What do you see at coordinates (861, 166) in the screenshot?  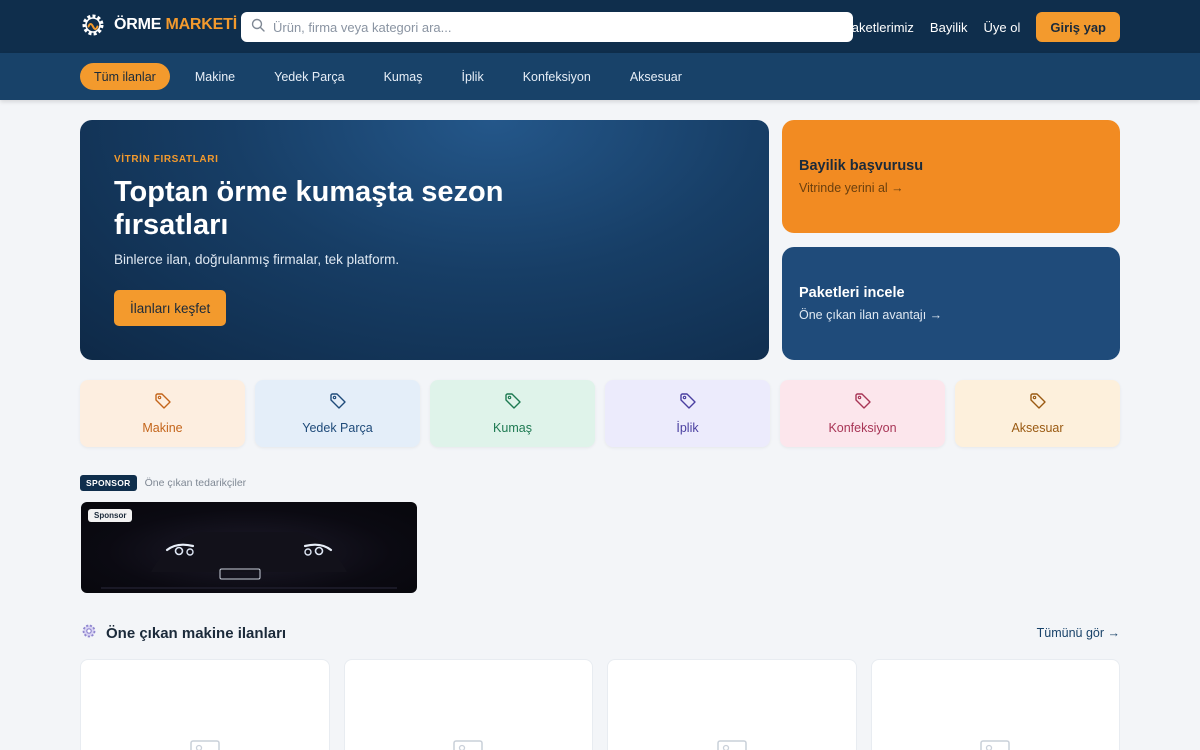 I see `dealer-card-title: Bayilik başvurusu` at bounding box center [861, 166].